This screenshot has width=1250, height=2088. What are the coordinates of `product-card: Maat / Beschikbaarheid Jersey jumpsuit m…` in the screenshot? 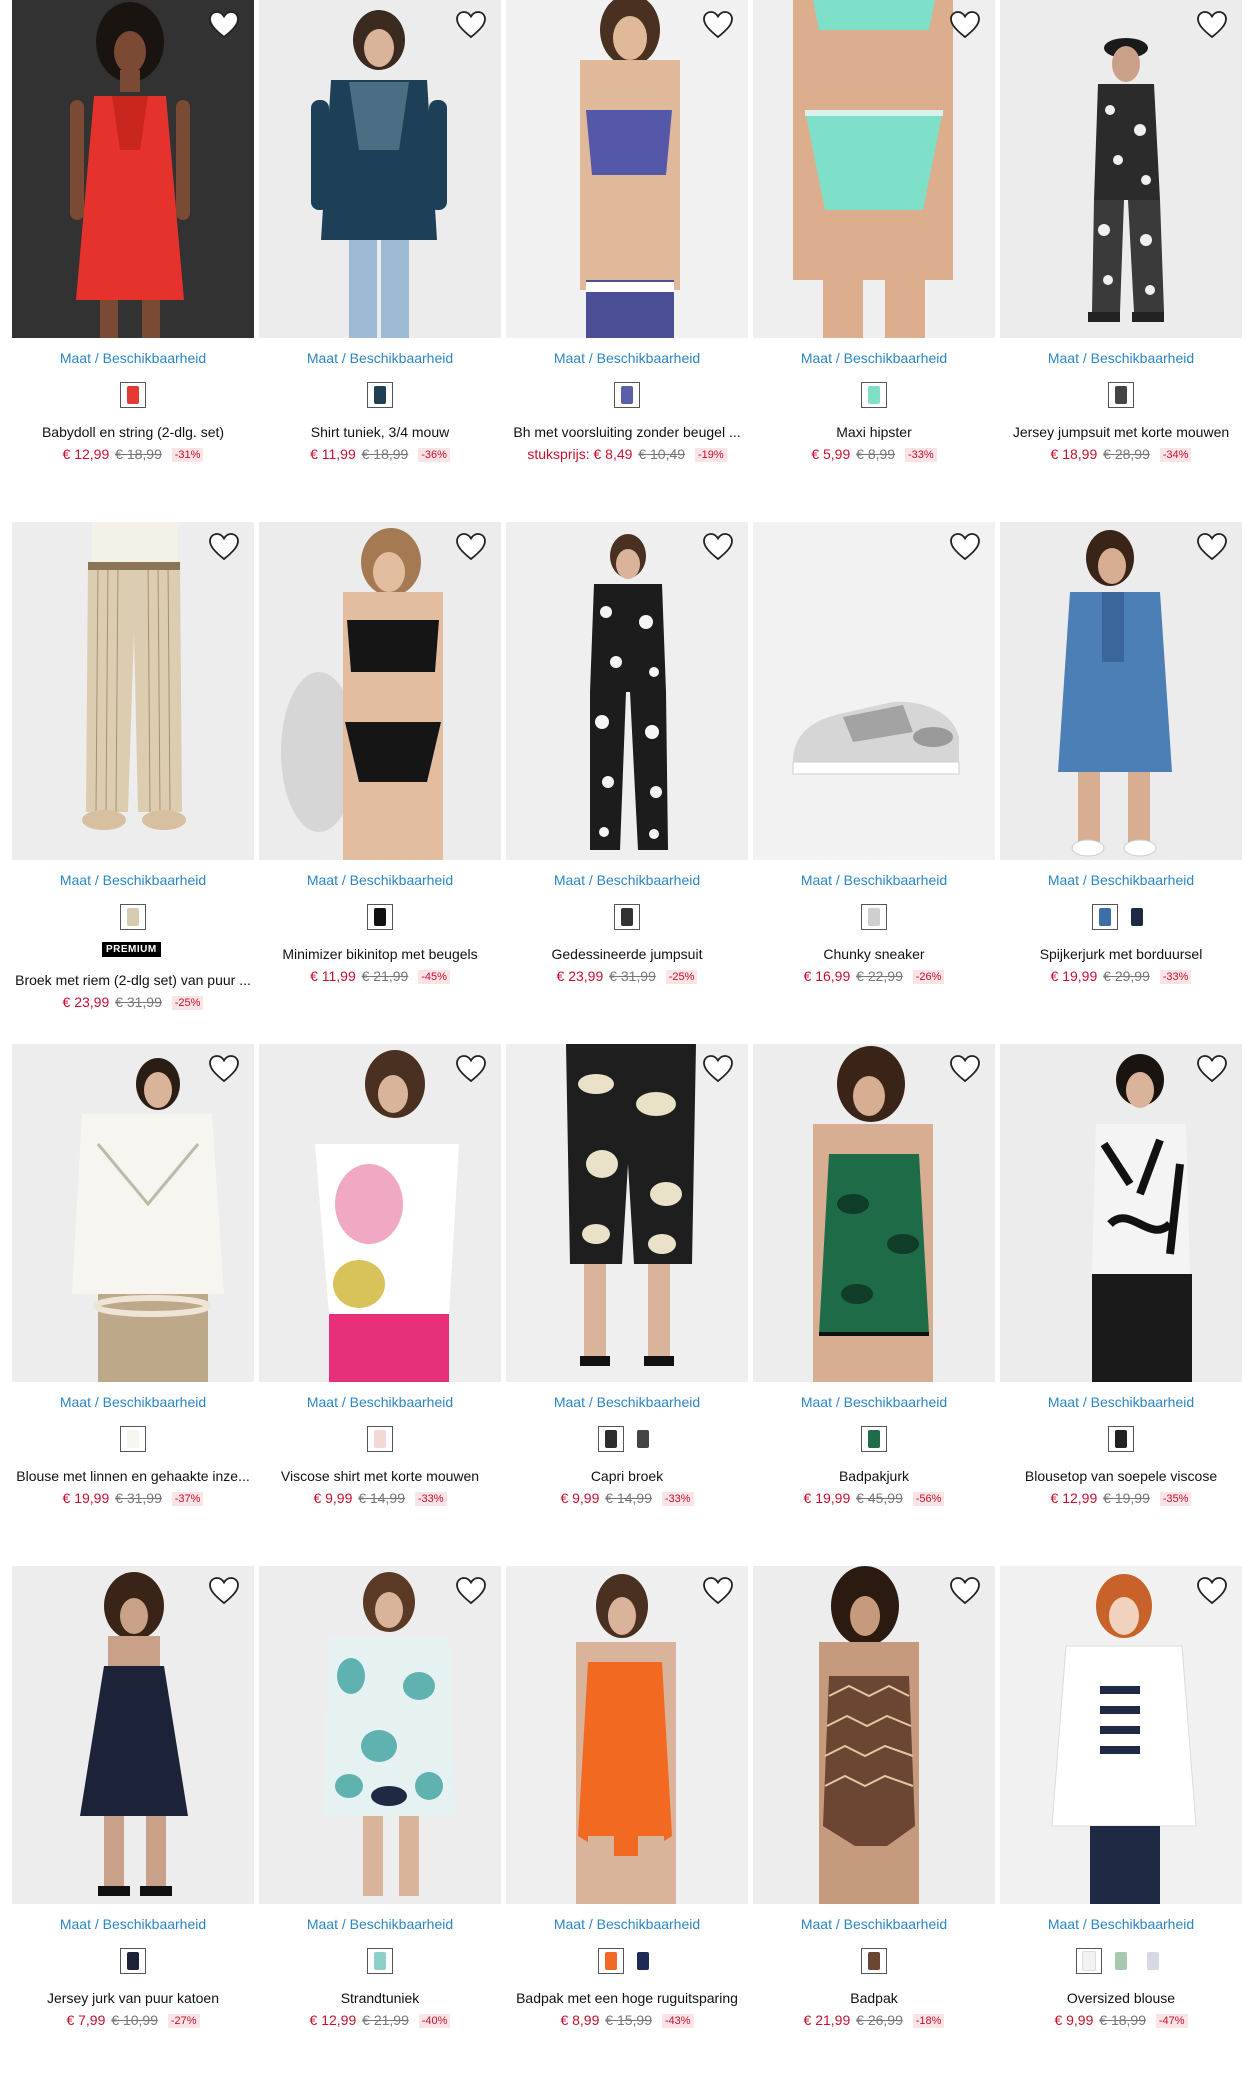 It's located at (1121, 261).